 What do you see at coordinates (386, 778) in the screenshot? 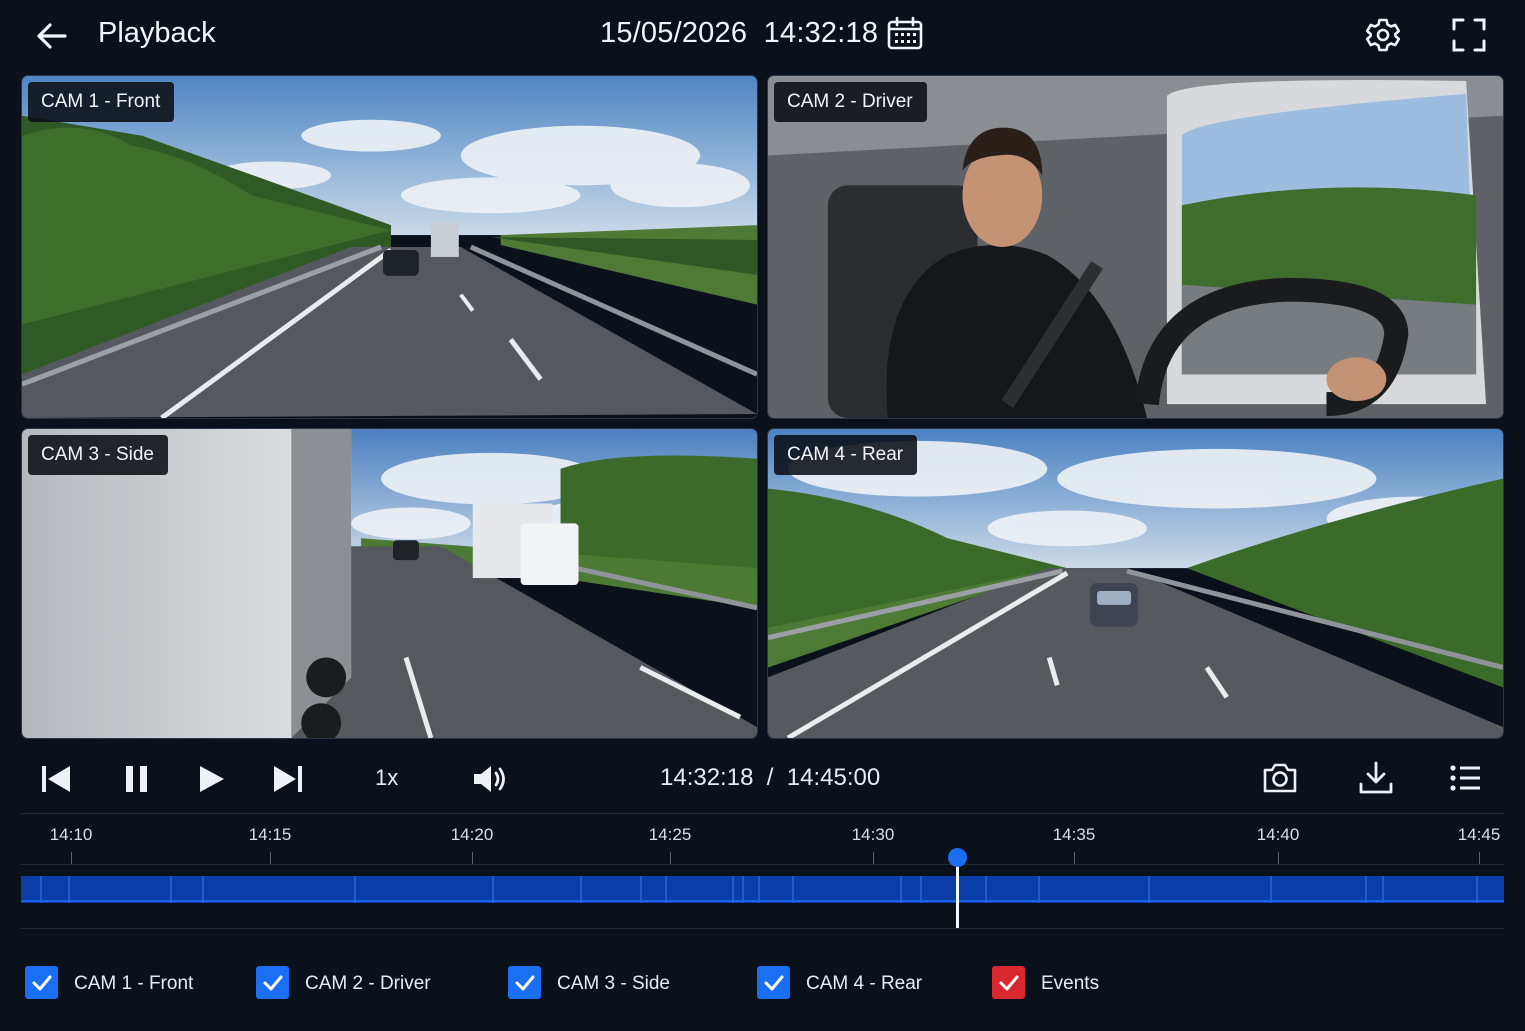
I see `playback-speed-button: 1x` at bounding box center [386, 778].